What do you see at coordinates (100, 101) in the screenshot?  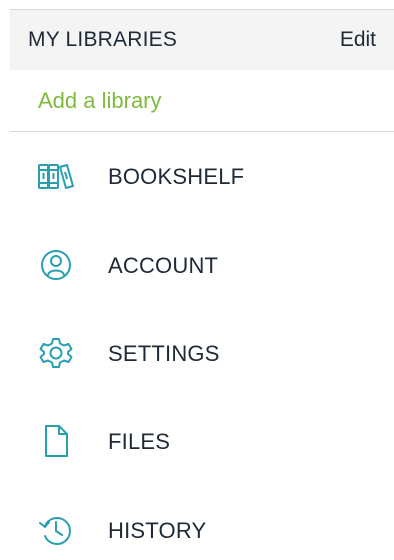 I see `add-library-link: Add a library` at bounding box center [100, 101].